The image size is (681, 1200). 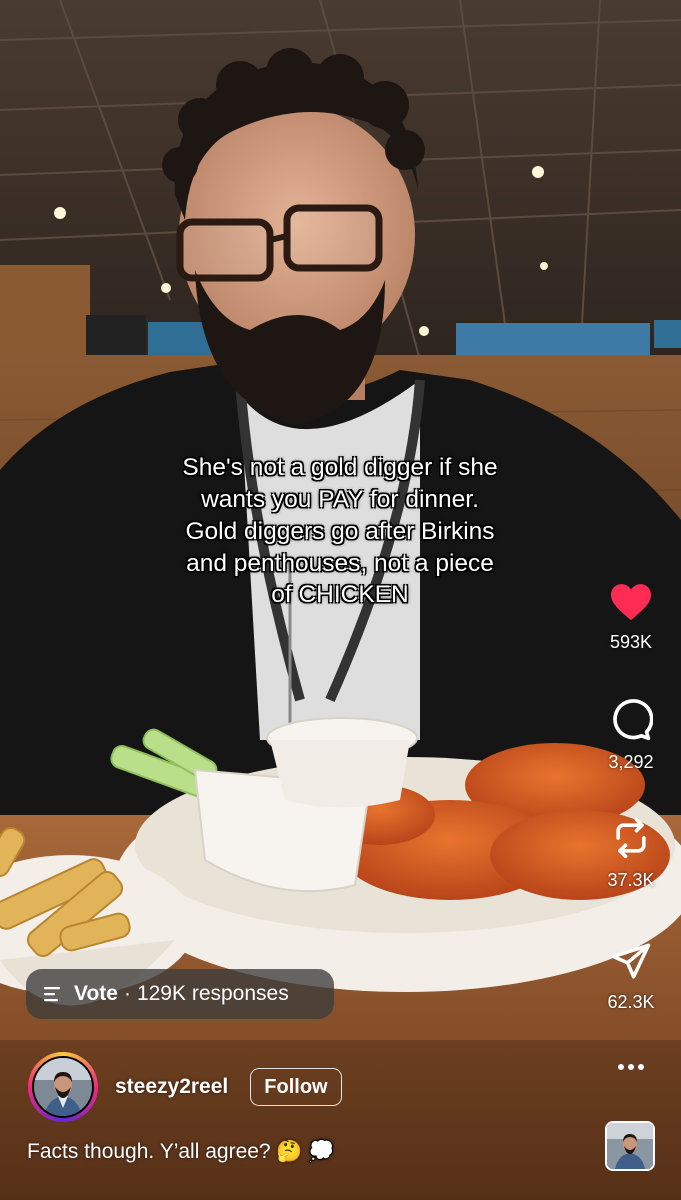 What do you see at coordinates (171, 1087) in the screenshot?
I see `author-username: steezy2reel` at bounding box center [171, 1087].